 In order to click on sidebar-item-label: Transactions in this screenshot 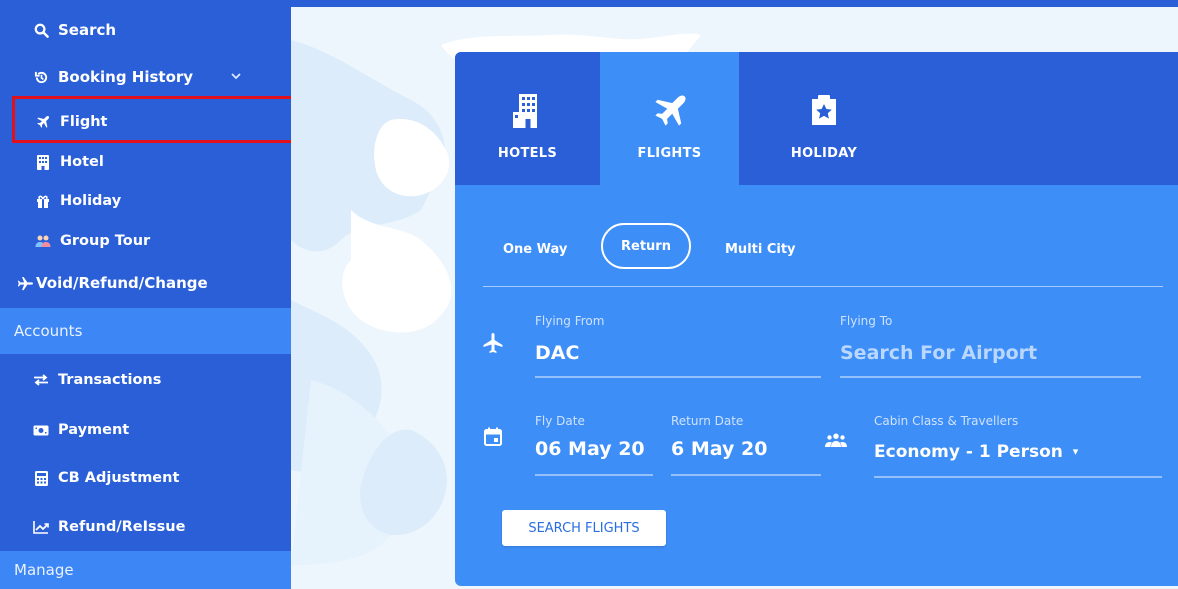, I will do `click(110, 380)`.